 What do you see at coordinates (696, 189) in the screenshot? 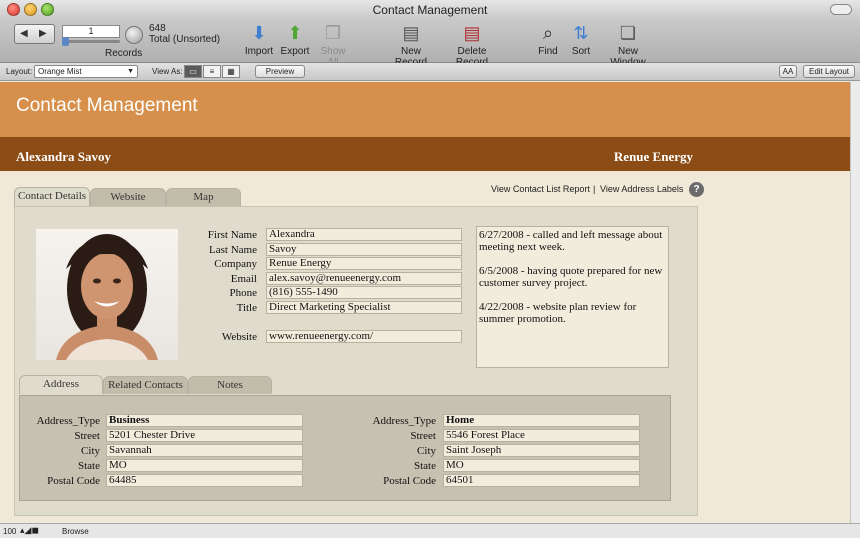
I see `help-icon: ?` at bounding box center [696, 189].